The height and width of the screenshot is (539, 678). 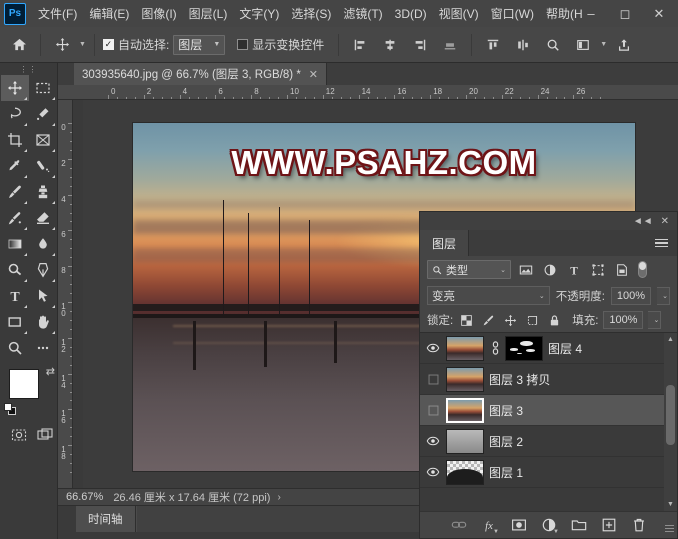 What do you see at coordinates (15, 88) in the screenshot?
I see `move-tool` at bounding box center [15, 88].